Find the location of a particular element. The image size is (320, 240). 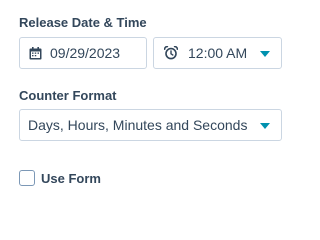

counter-format-value: Days, Hours, Minutes and Seconds is located at coordinates (138, 125).